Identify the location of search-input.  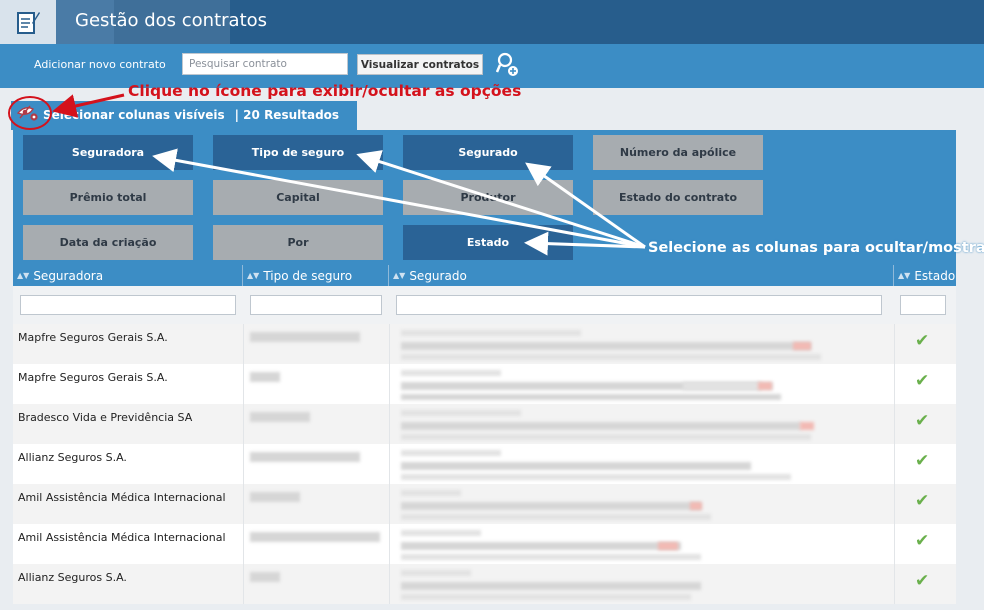
(265, 64).